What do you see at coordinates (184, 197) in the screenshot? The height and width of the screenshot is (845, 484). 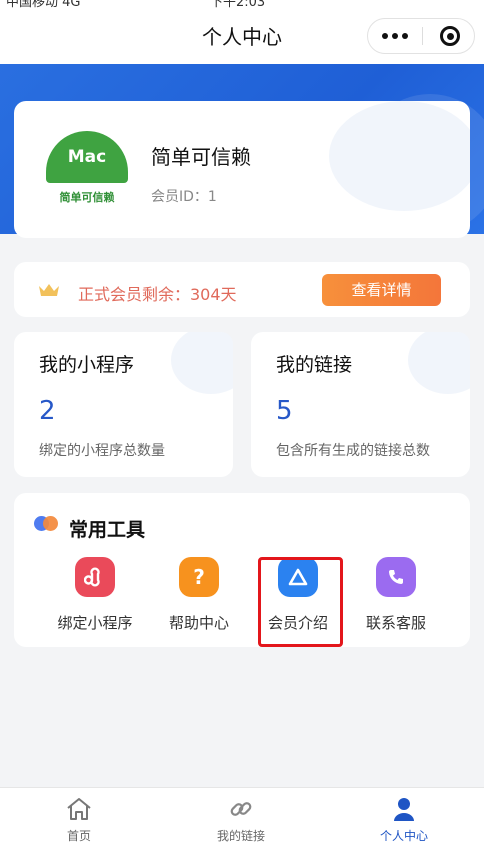 I see `member-id: 会员ID：1` at bounding box center [184, 197].